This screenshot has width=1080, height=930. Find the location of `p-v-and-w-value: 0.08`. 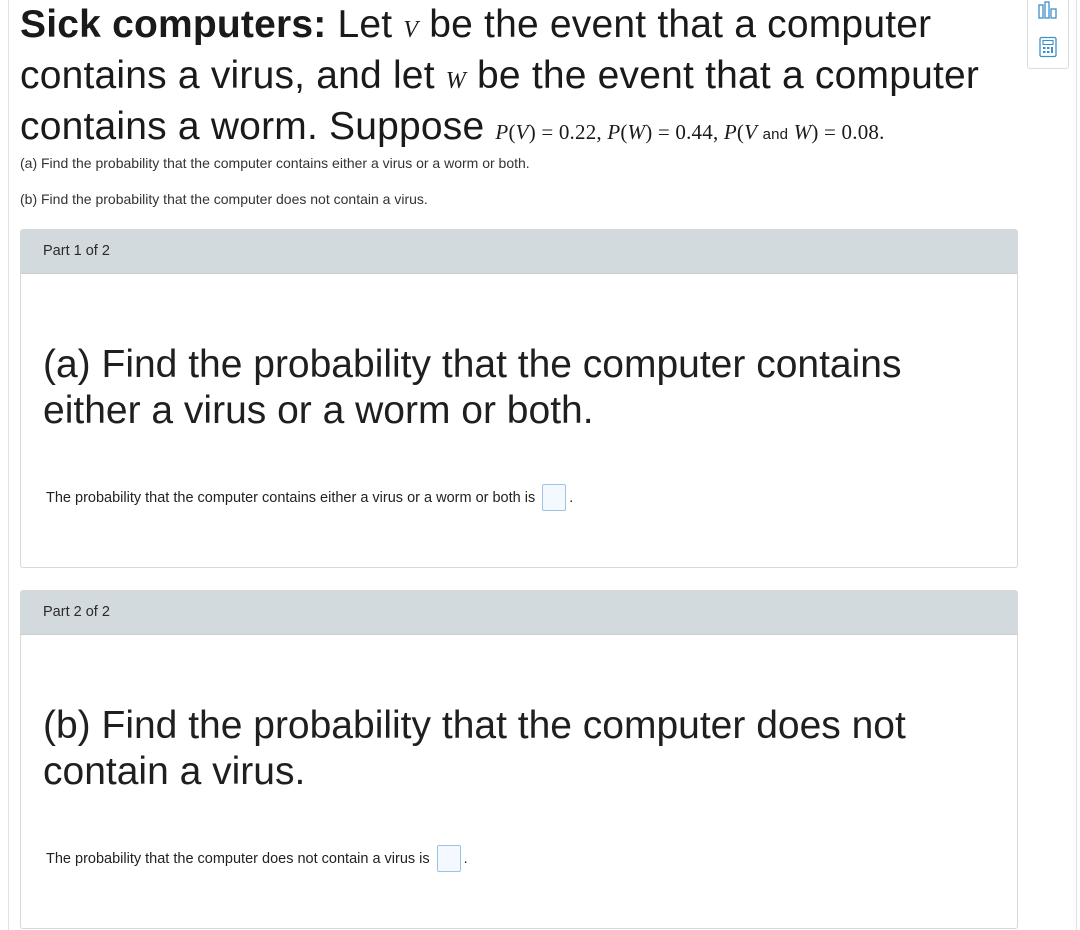

p-v-and-w-value: 0.08 is located at coordinates (860, 132).